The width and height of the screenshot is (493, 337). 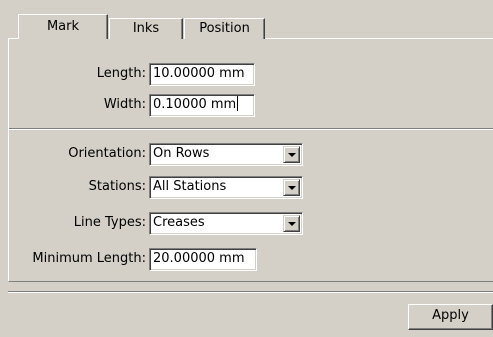 What do you see at coordinates (121, 73) in the screenshot?
I see `length-label: Length:` at bounding box center [121, 73].